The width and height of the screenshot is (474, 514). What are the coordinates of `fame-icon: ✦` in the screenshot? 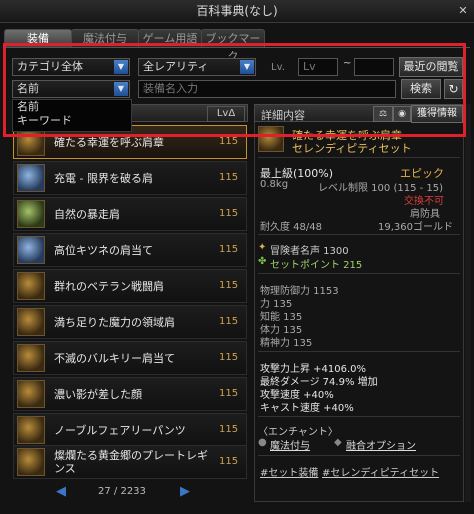 It's located at (262, 247).